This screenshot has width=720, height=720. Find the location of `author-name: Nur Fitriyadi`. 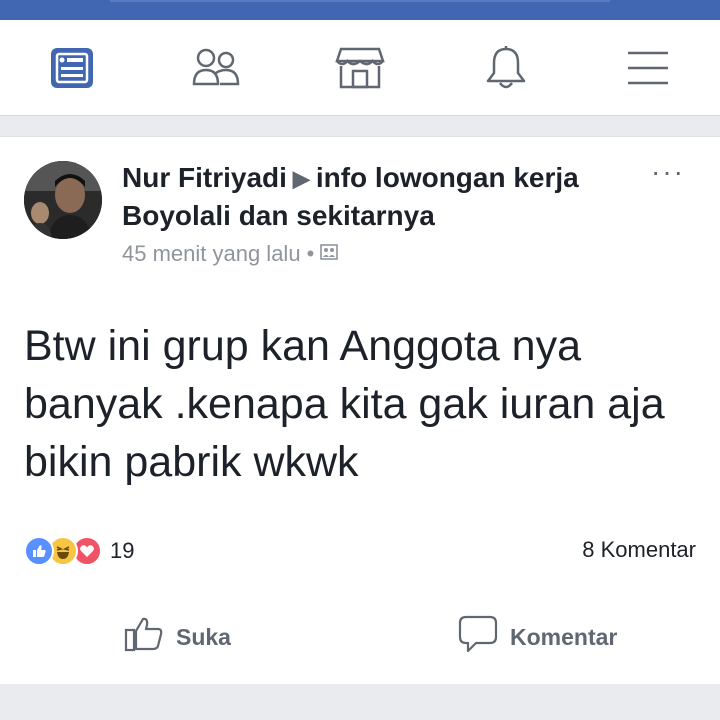

author-name: Nur Fitriyadi is located at coordinates (204, 177).